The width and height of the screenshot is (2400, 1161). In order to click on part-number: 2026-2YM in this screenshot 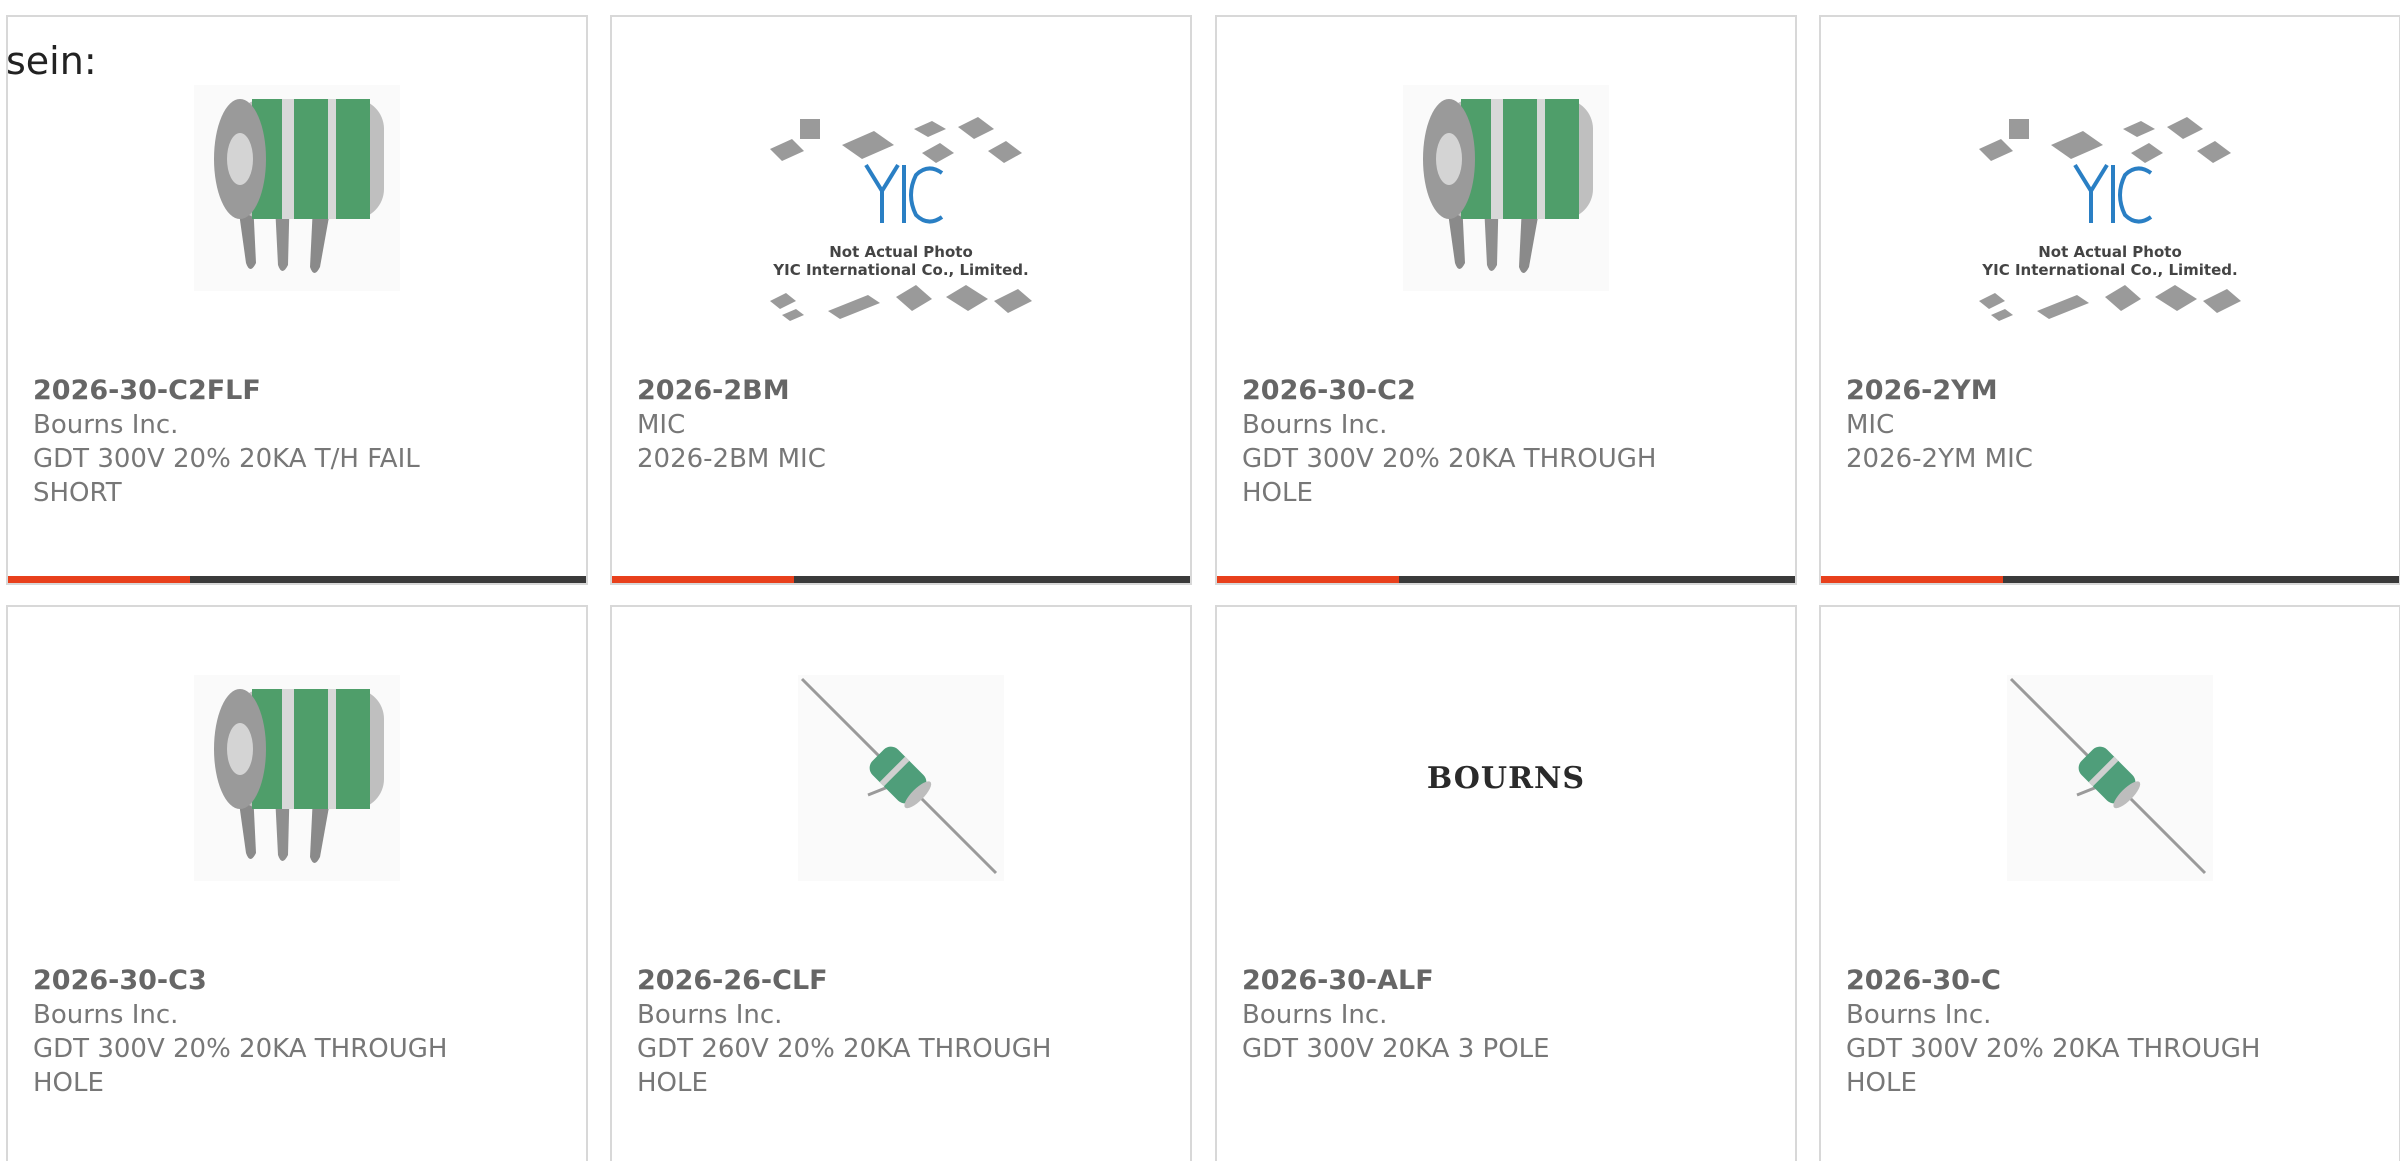, I will do `click(1922, 391)`.